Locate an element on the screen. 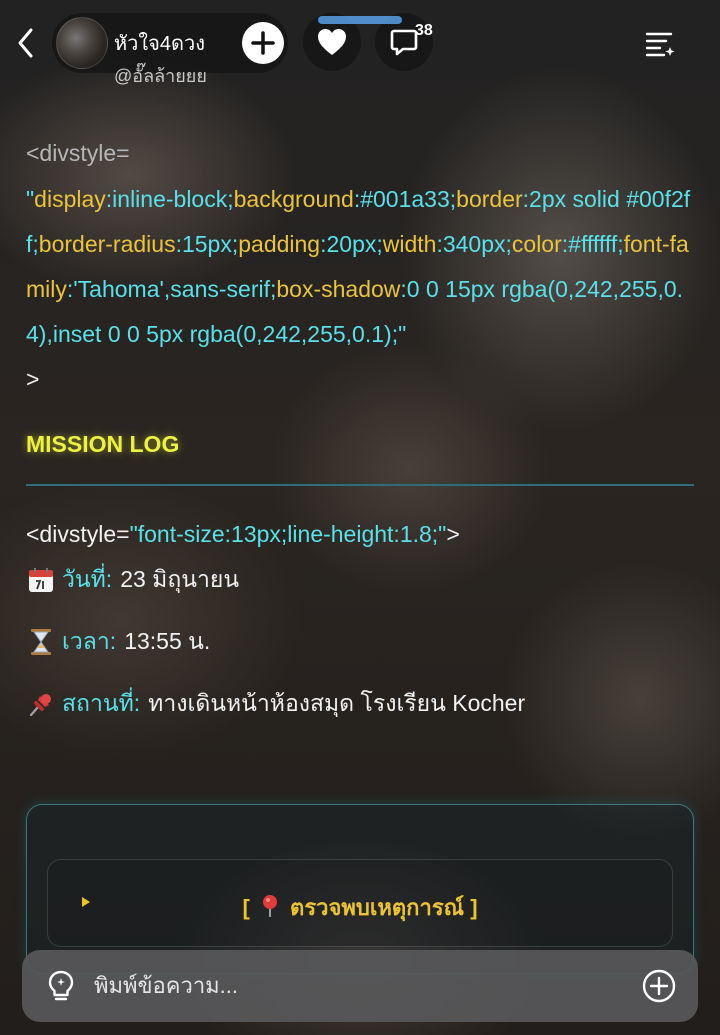 The image size is (720, 1035). css-property-token: box-shadow is located at coordinates (338, 289).